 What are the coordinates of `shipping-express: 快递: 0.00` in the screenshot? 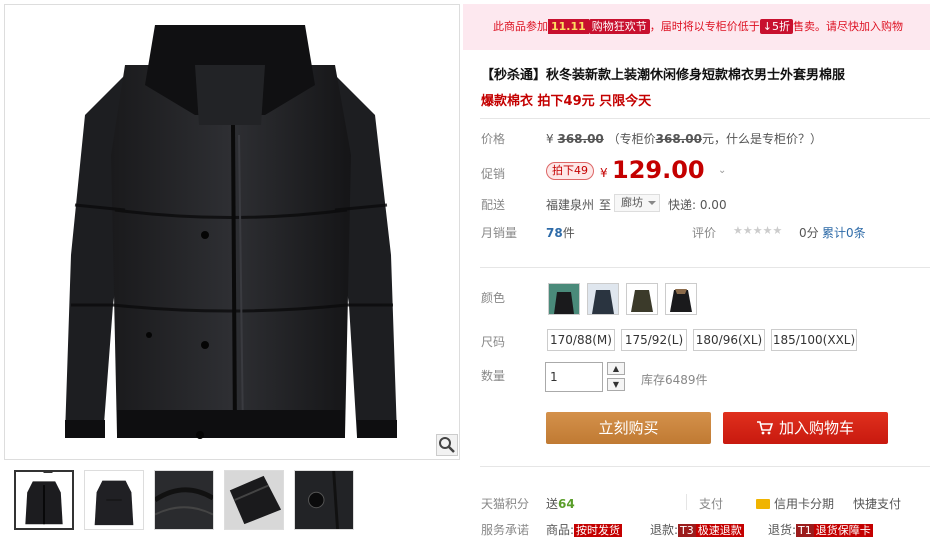 It's located at (697, 205).